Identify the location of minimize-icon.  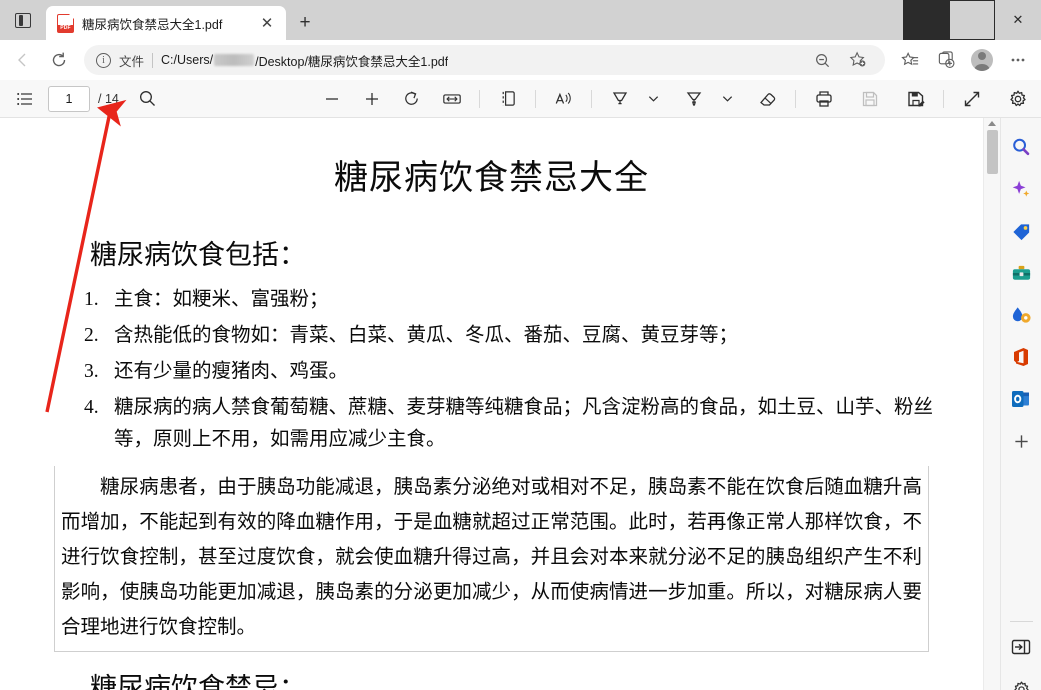
(926, 20).